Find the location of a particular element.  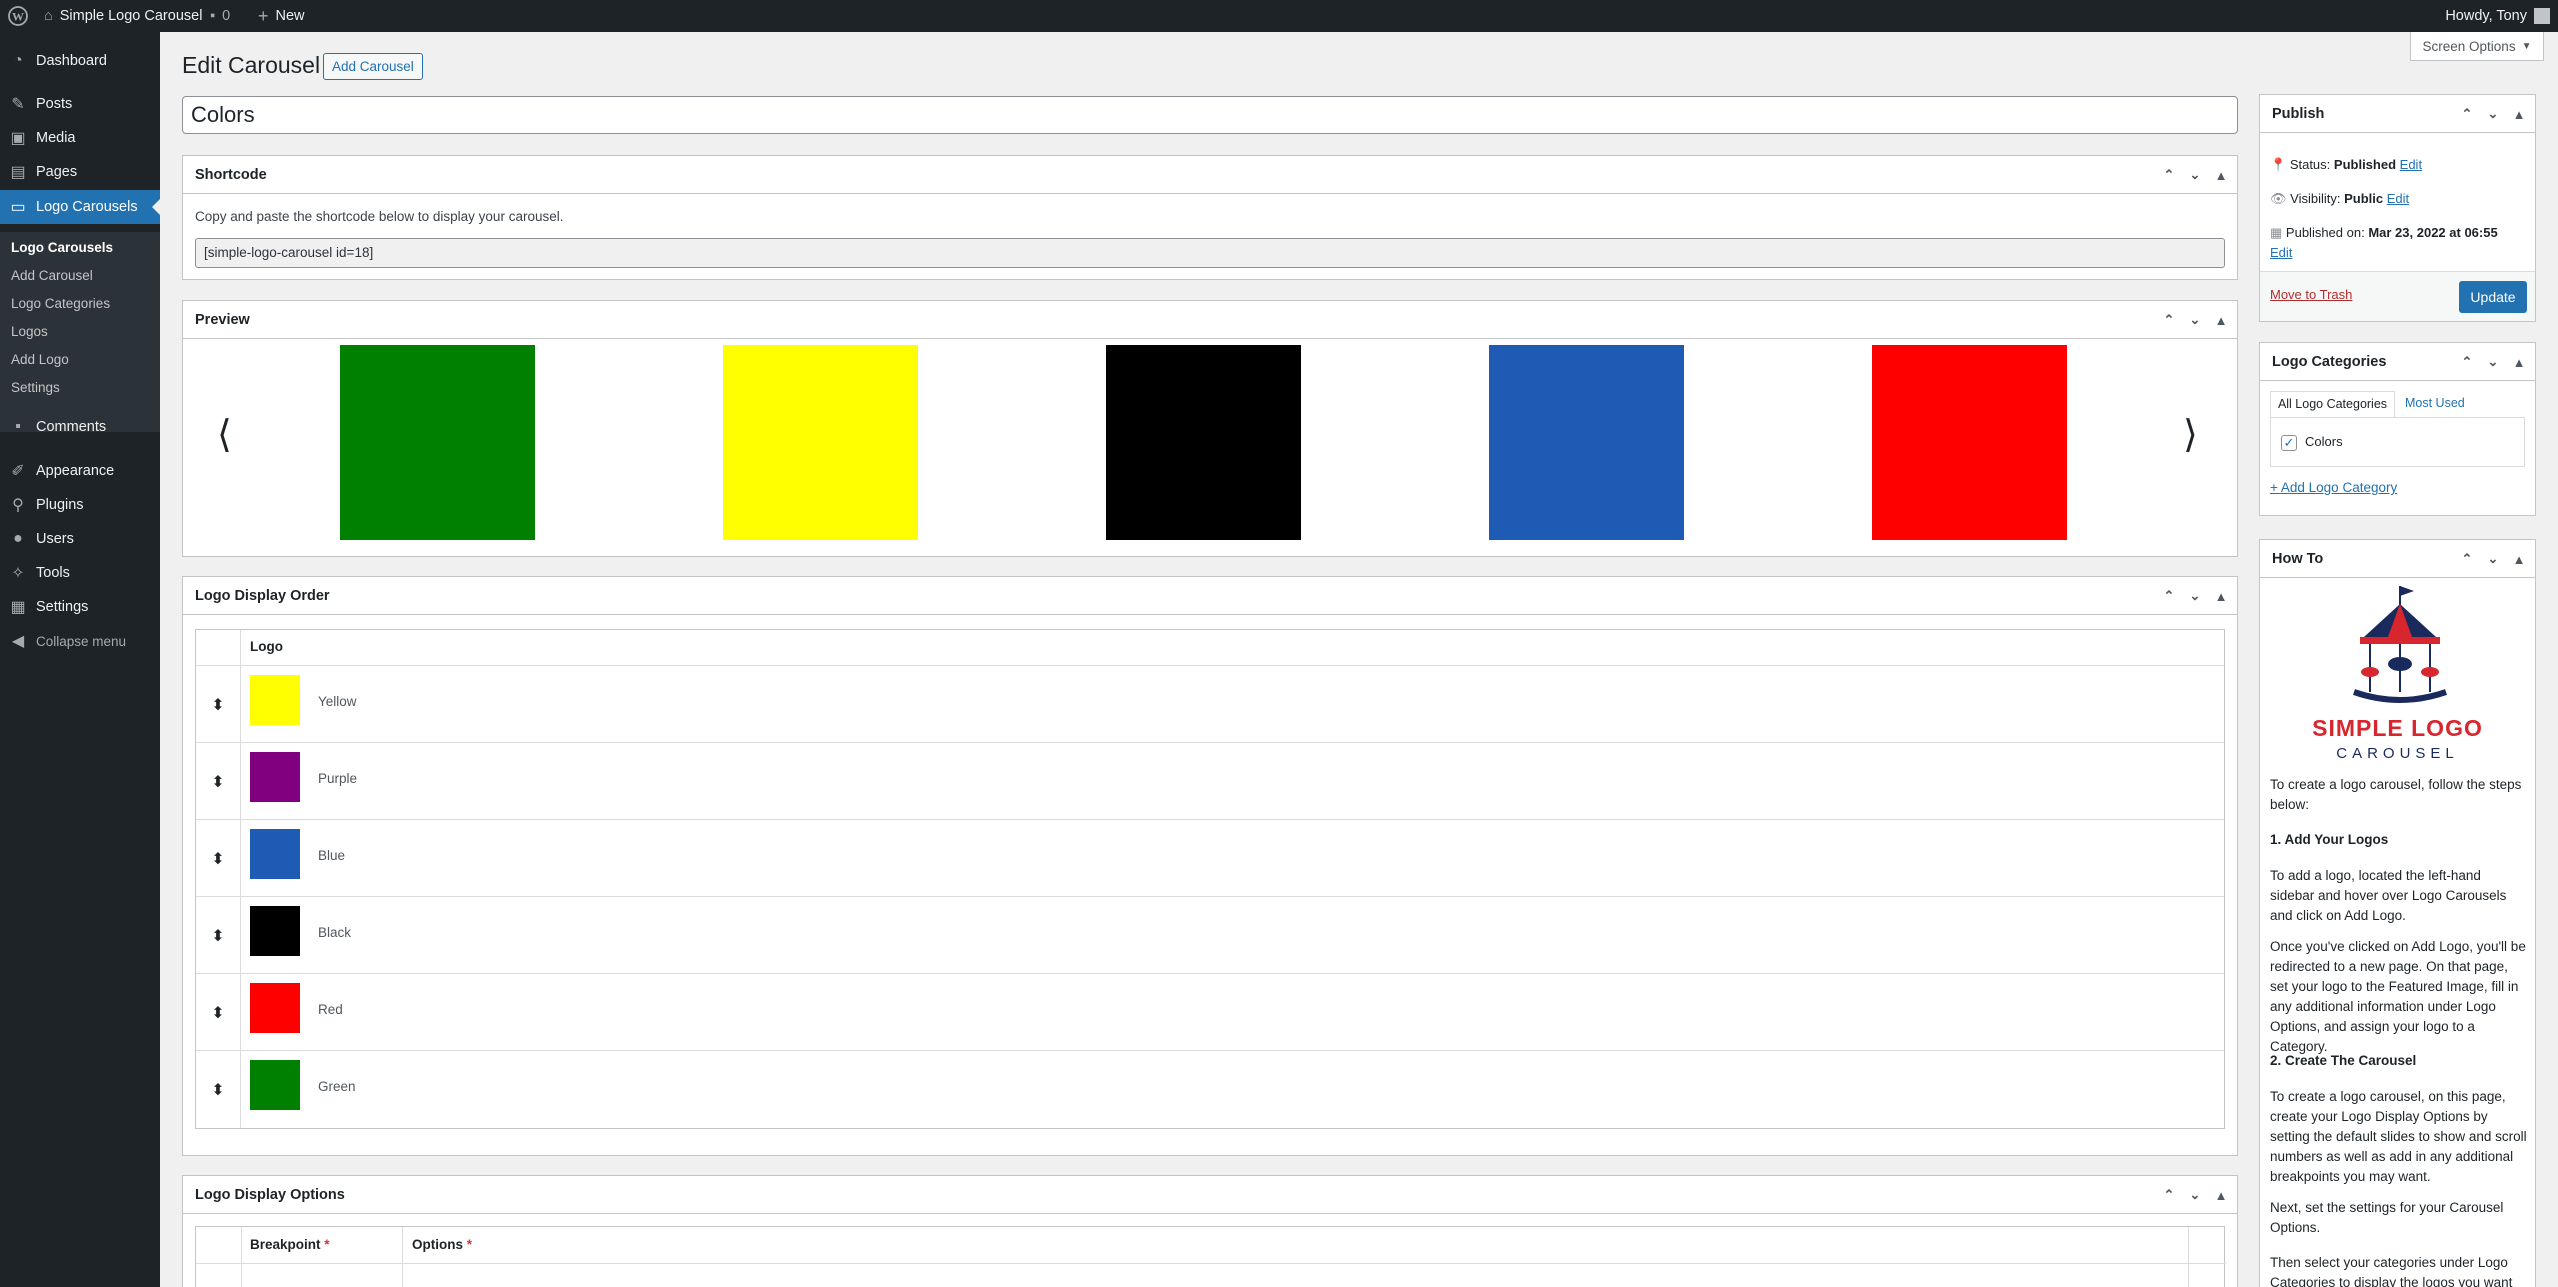

publish-title: Publish is located at coordinates (2298, 113).